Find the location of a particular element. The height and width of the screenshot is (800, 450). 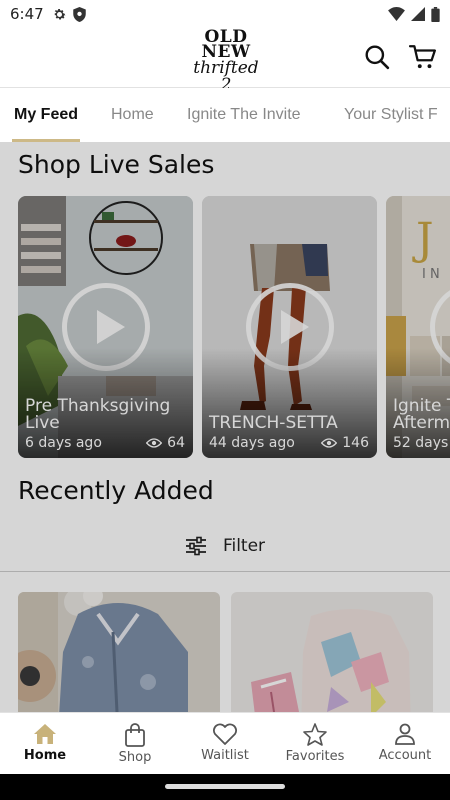

app-header: OLD NEW thrifted 2 is located at coordinates (225, 61).